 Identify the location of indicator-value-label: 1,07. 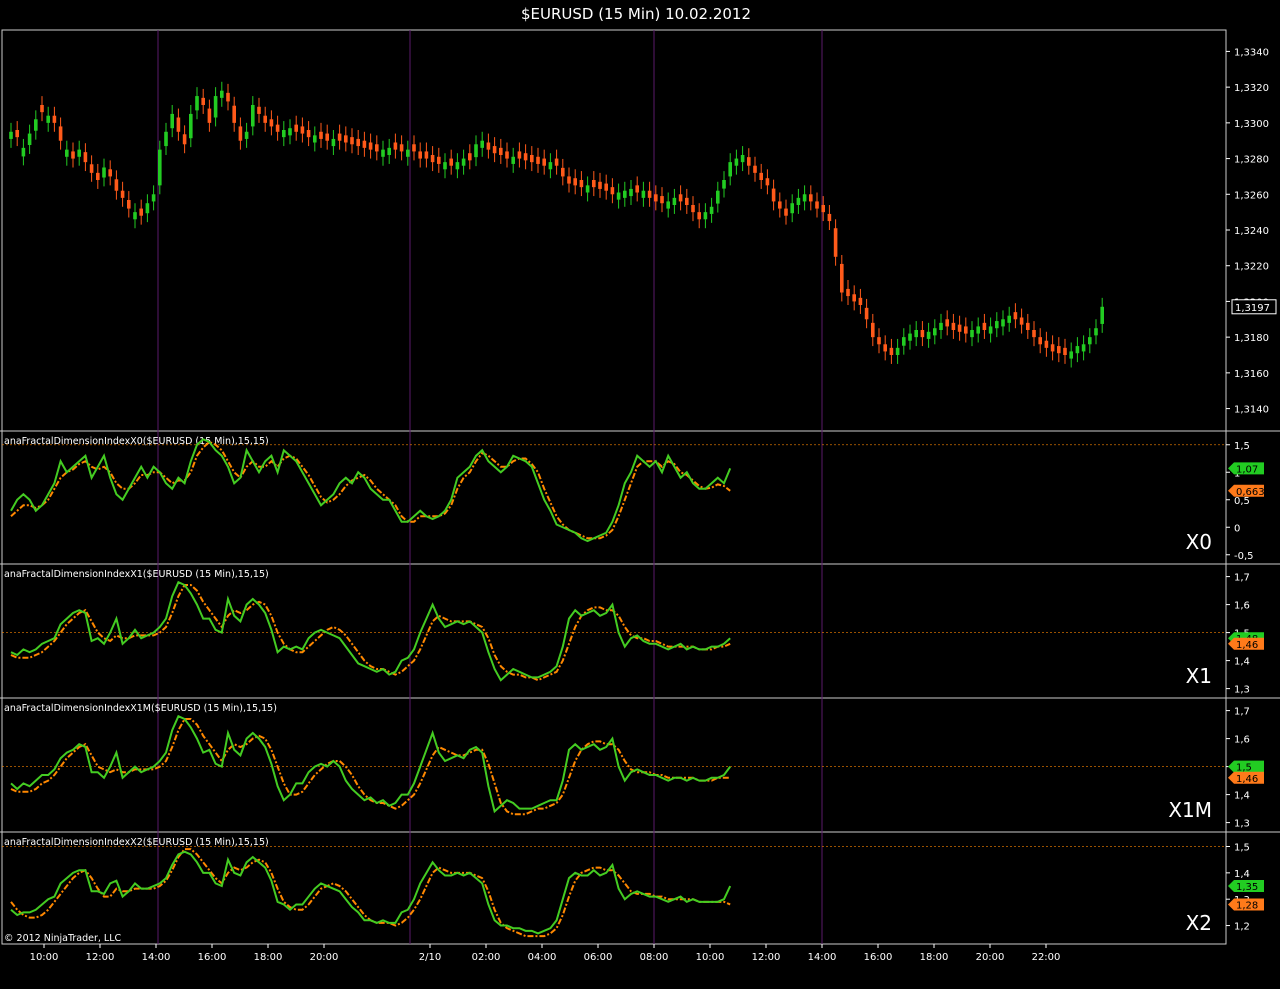
(1247, 469).